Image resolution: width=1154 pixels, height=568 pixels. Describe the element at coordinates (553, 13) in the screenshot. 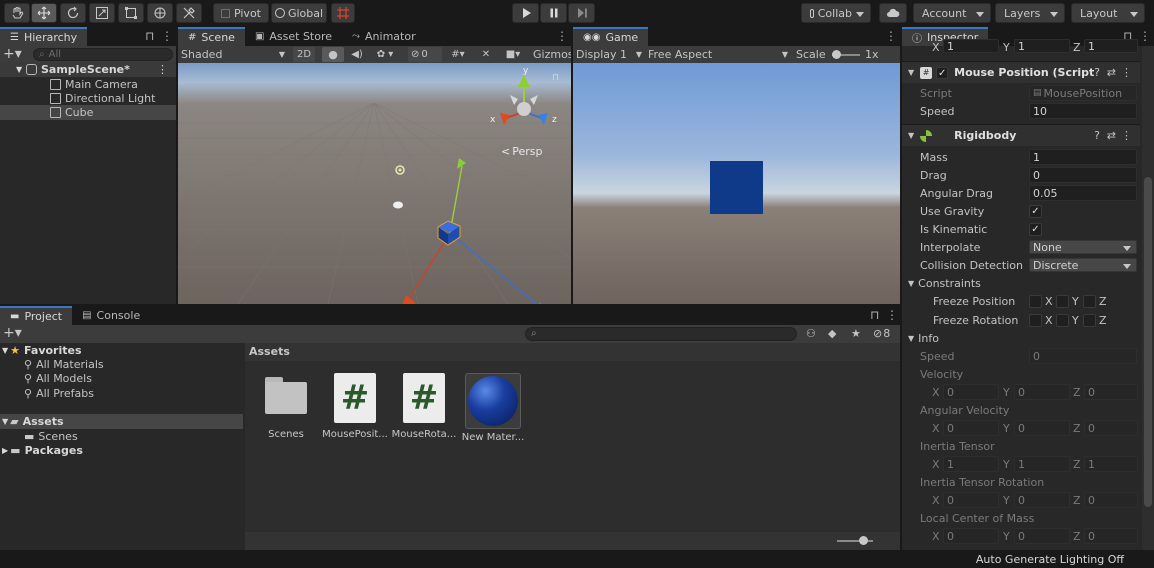

I see `pause-button` at that location.